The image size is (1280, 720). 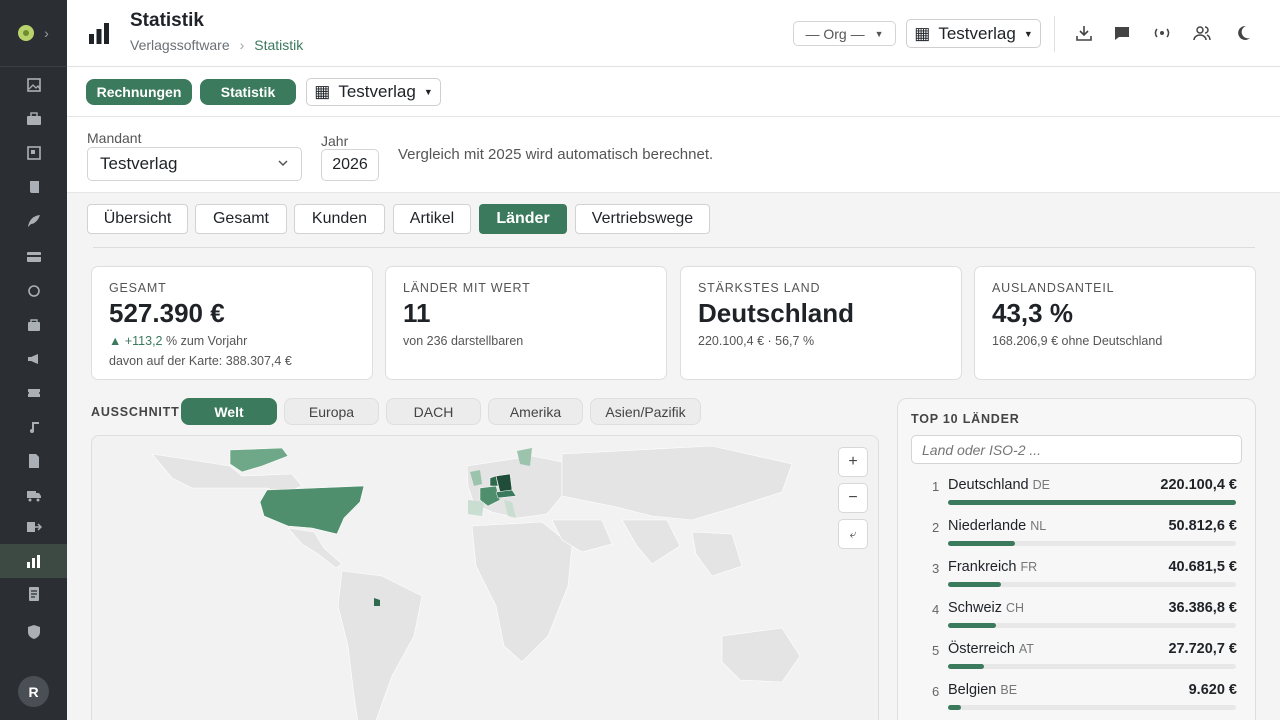 I want to click on rank: 3, so click(x=936, y=568).